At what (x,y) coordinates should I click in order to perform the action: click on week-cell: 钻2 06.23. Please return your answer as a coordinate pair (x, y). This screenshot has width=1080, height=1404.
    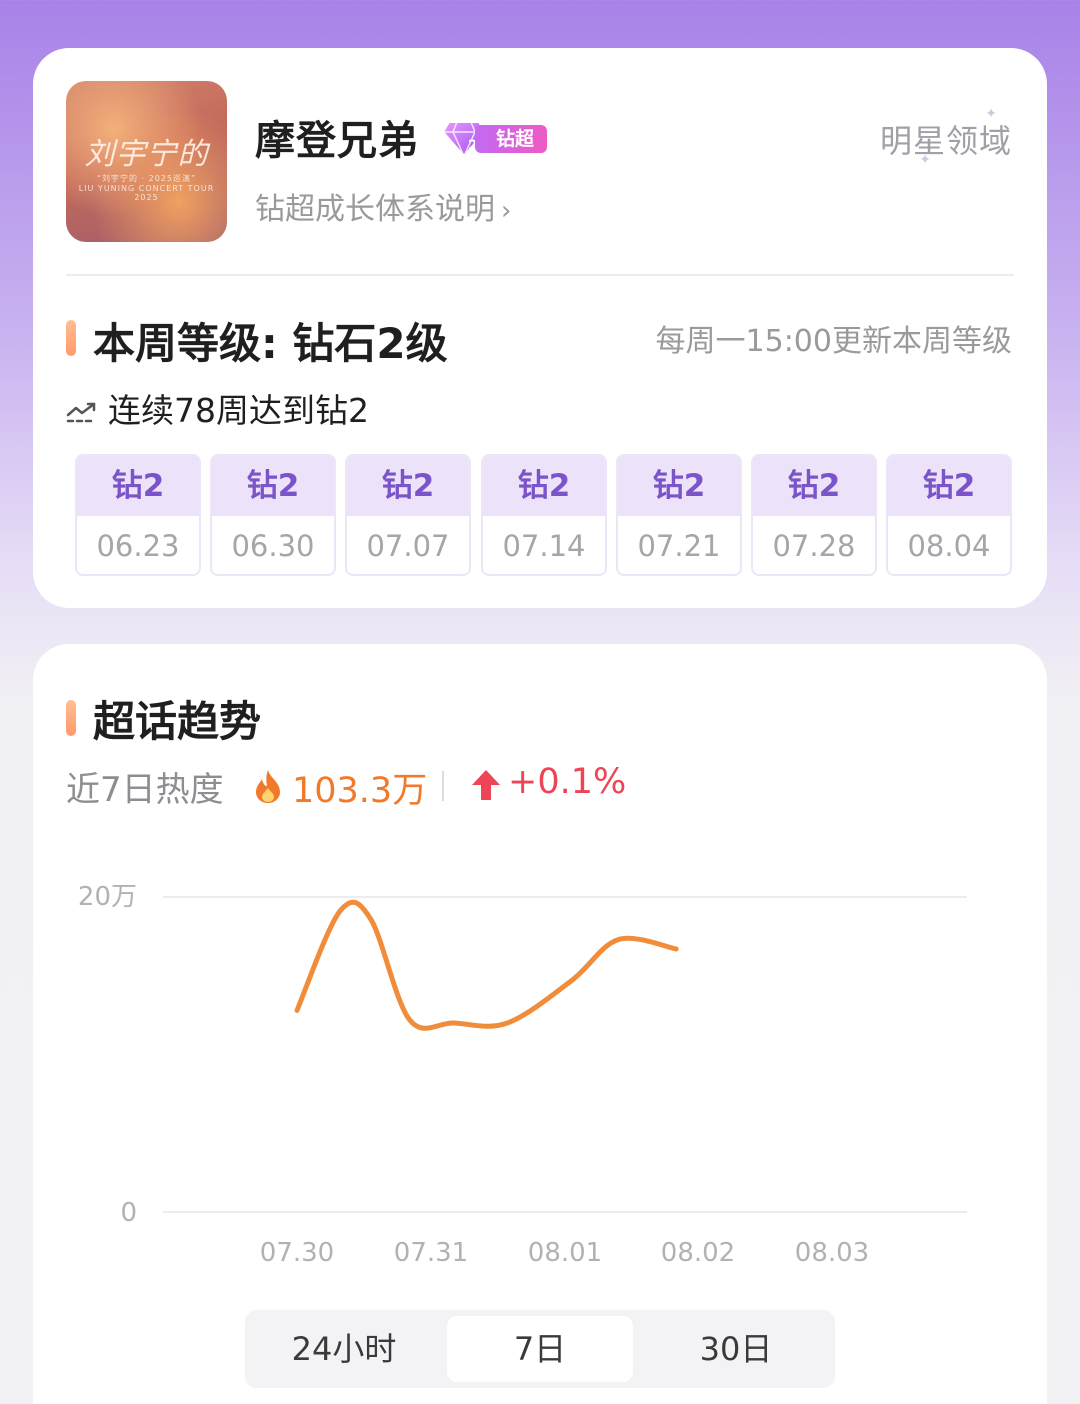
    Looking at the image, I should click on (138, 515).